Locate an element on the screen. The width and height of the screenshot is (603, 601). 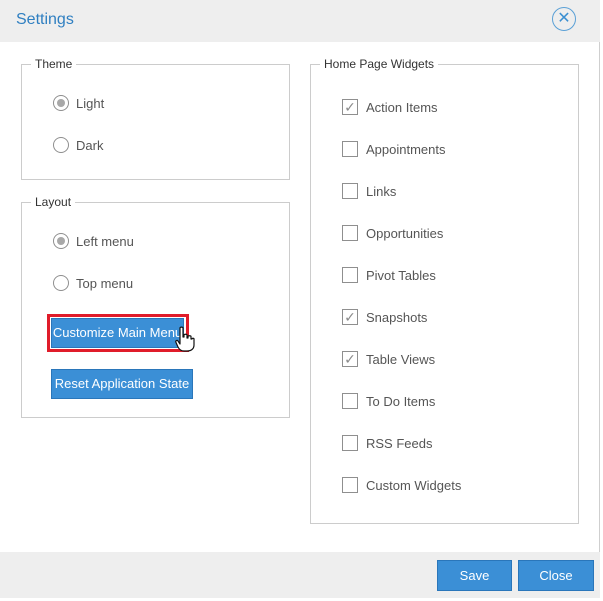
widget-label: Pivot Tables is located at coordinates (401, 275).